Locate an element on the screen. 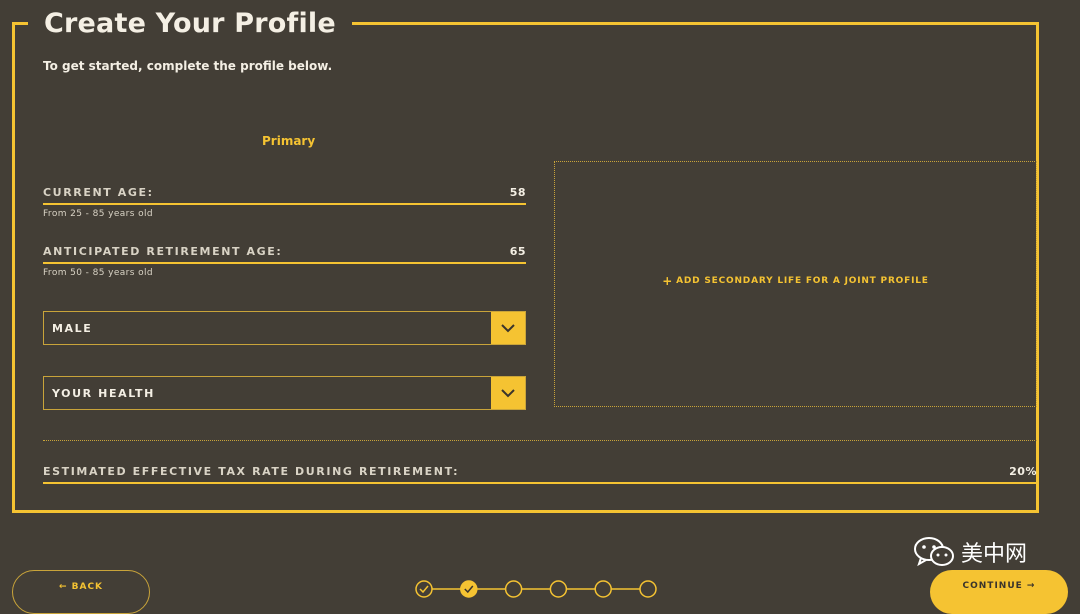 Image resolution: width=1080 pixels, height=614 pixels. health-select-toggle is located at coordinates (508, 393).